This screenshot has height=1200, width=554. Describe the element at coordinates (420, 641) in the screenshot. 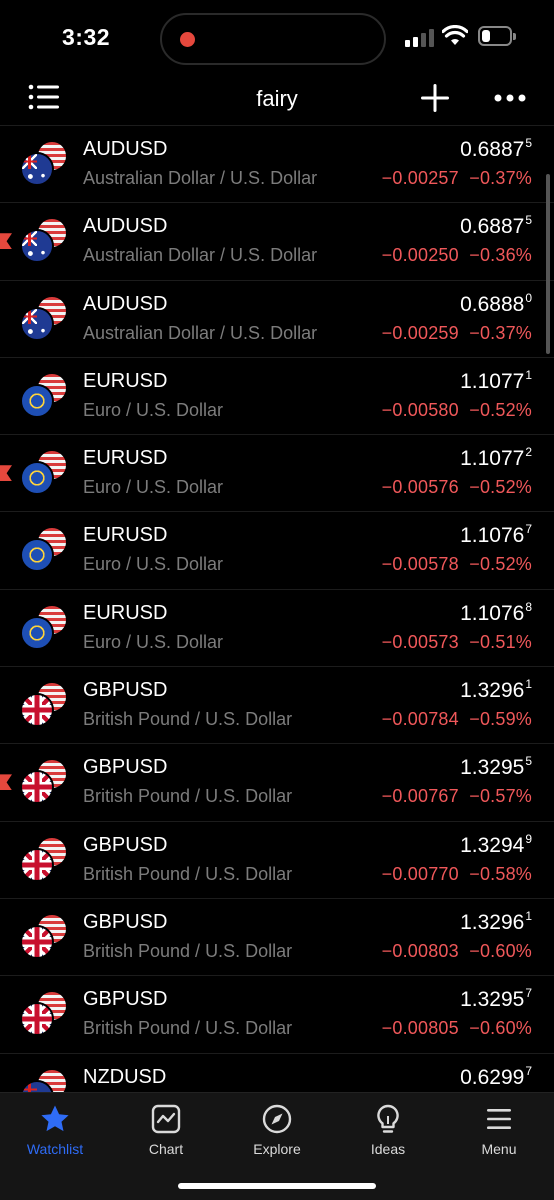

I see `change-absolute: −0.00573` at that location.